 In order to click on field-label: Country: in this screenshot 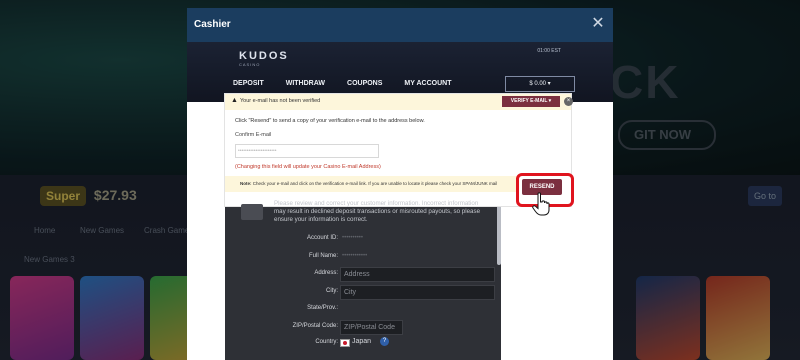, I will do `click(326, 342)`.